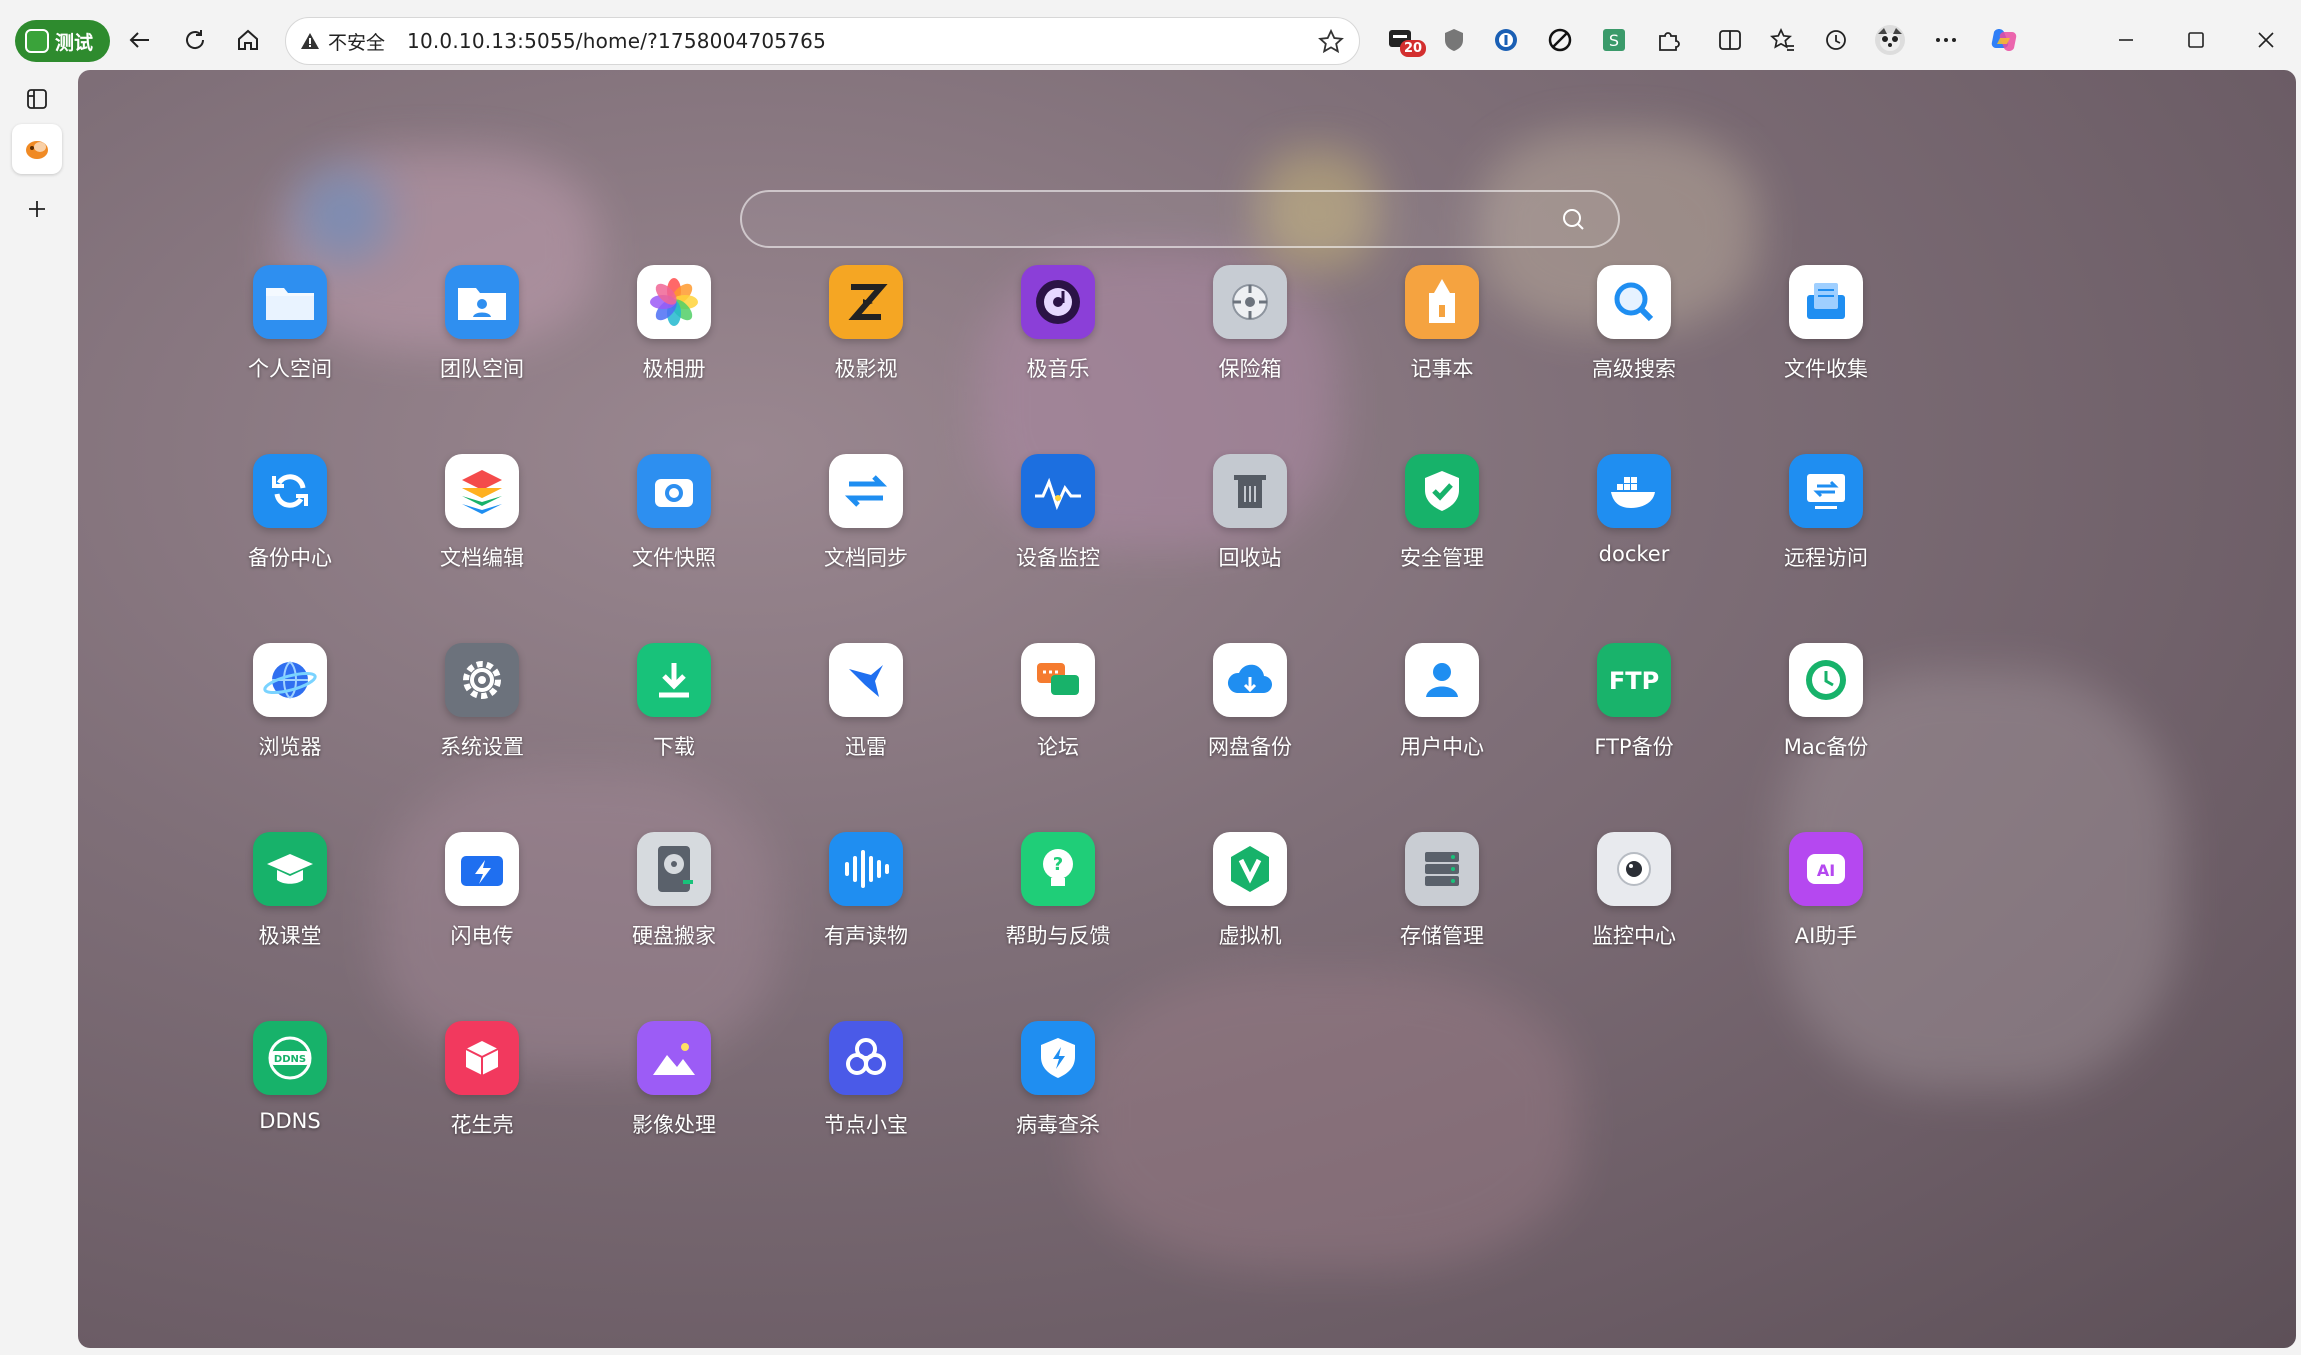  Describe the element at coordinates (2266, 40) in the screenshot. I see `close-window-button` at that location.